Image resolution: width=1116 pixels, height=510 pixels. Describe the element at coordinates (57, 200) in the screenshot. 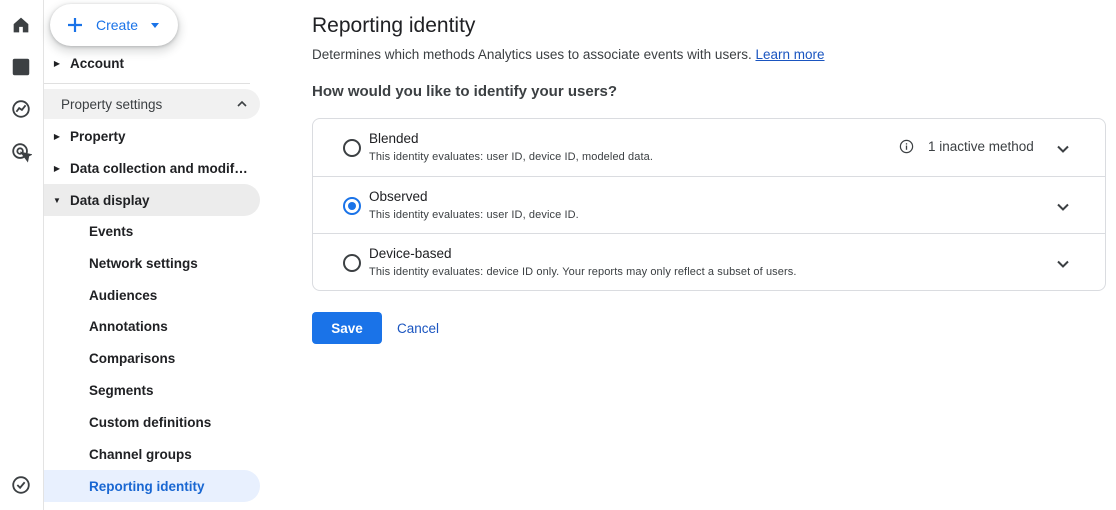

I see `triangle-down-icon: ▼` at that location.